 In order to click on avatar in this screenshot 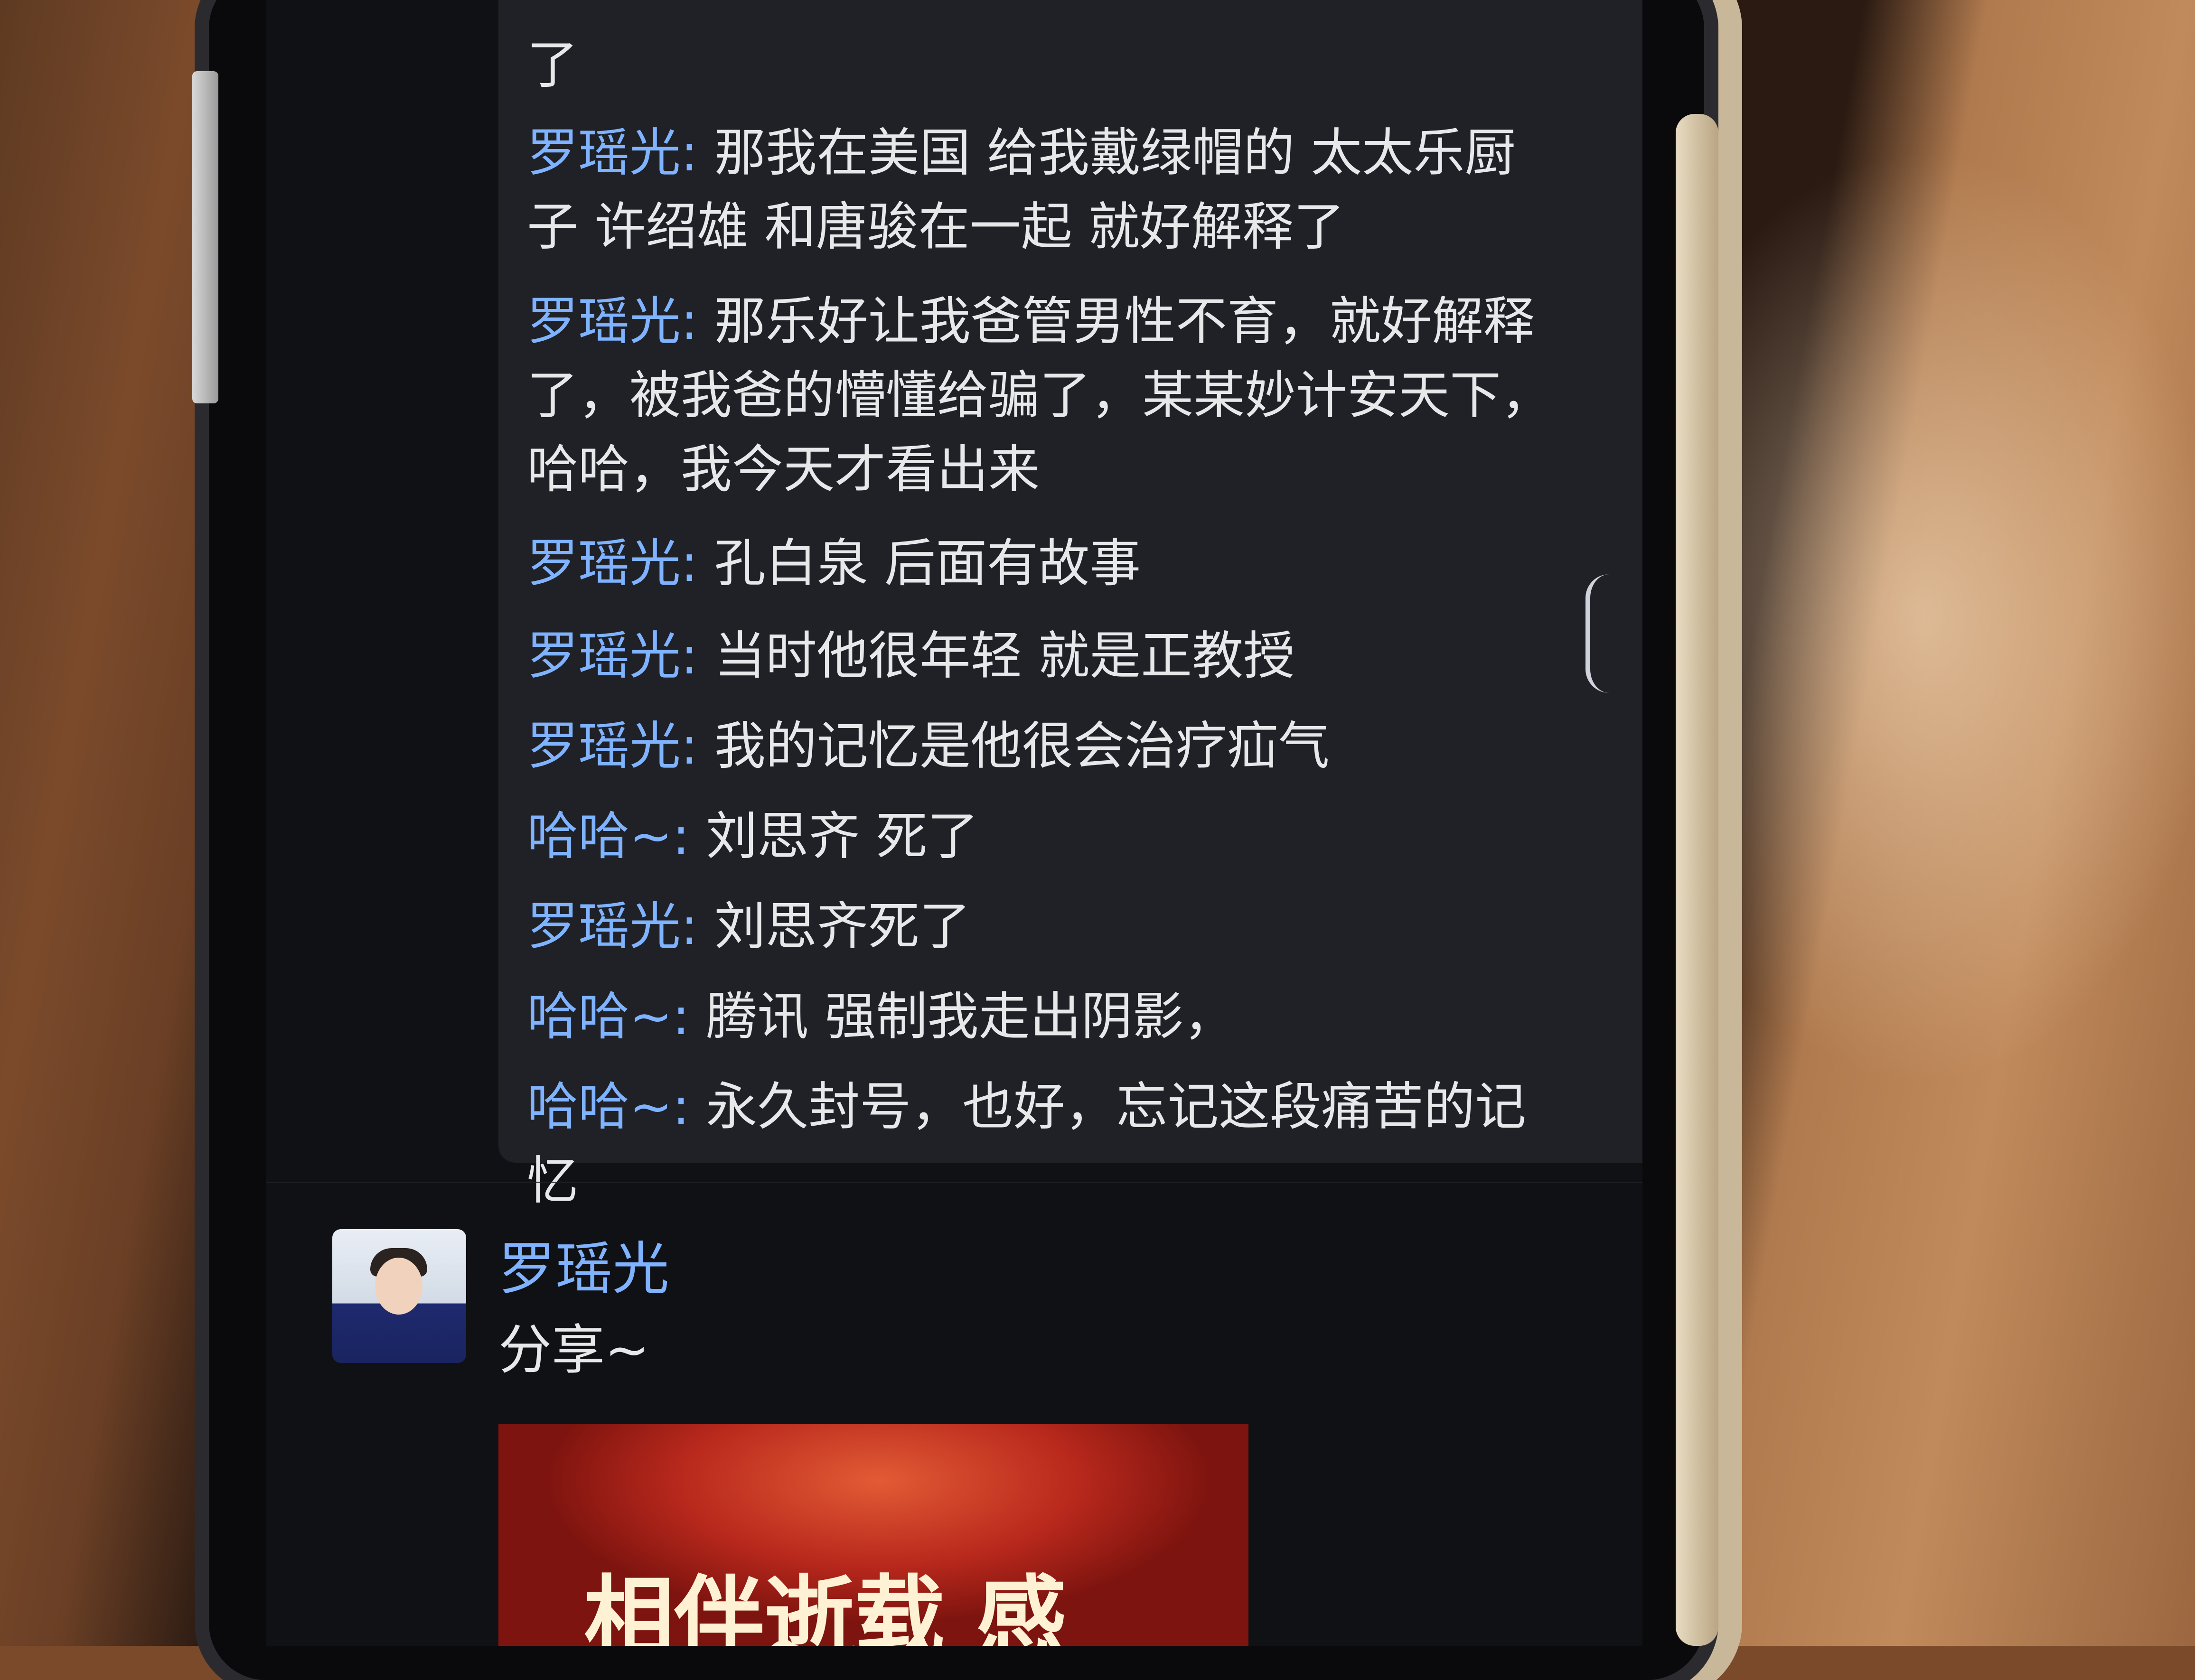, I will do `click(399, 1296)`.